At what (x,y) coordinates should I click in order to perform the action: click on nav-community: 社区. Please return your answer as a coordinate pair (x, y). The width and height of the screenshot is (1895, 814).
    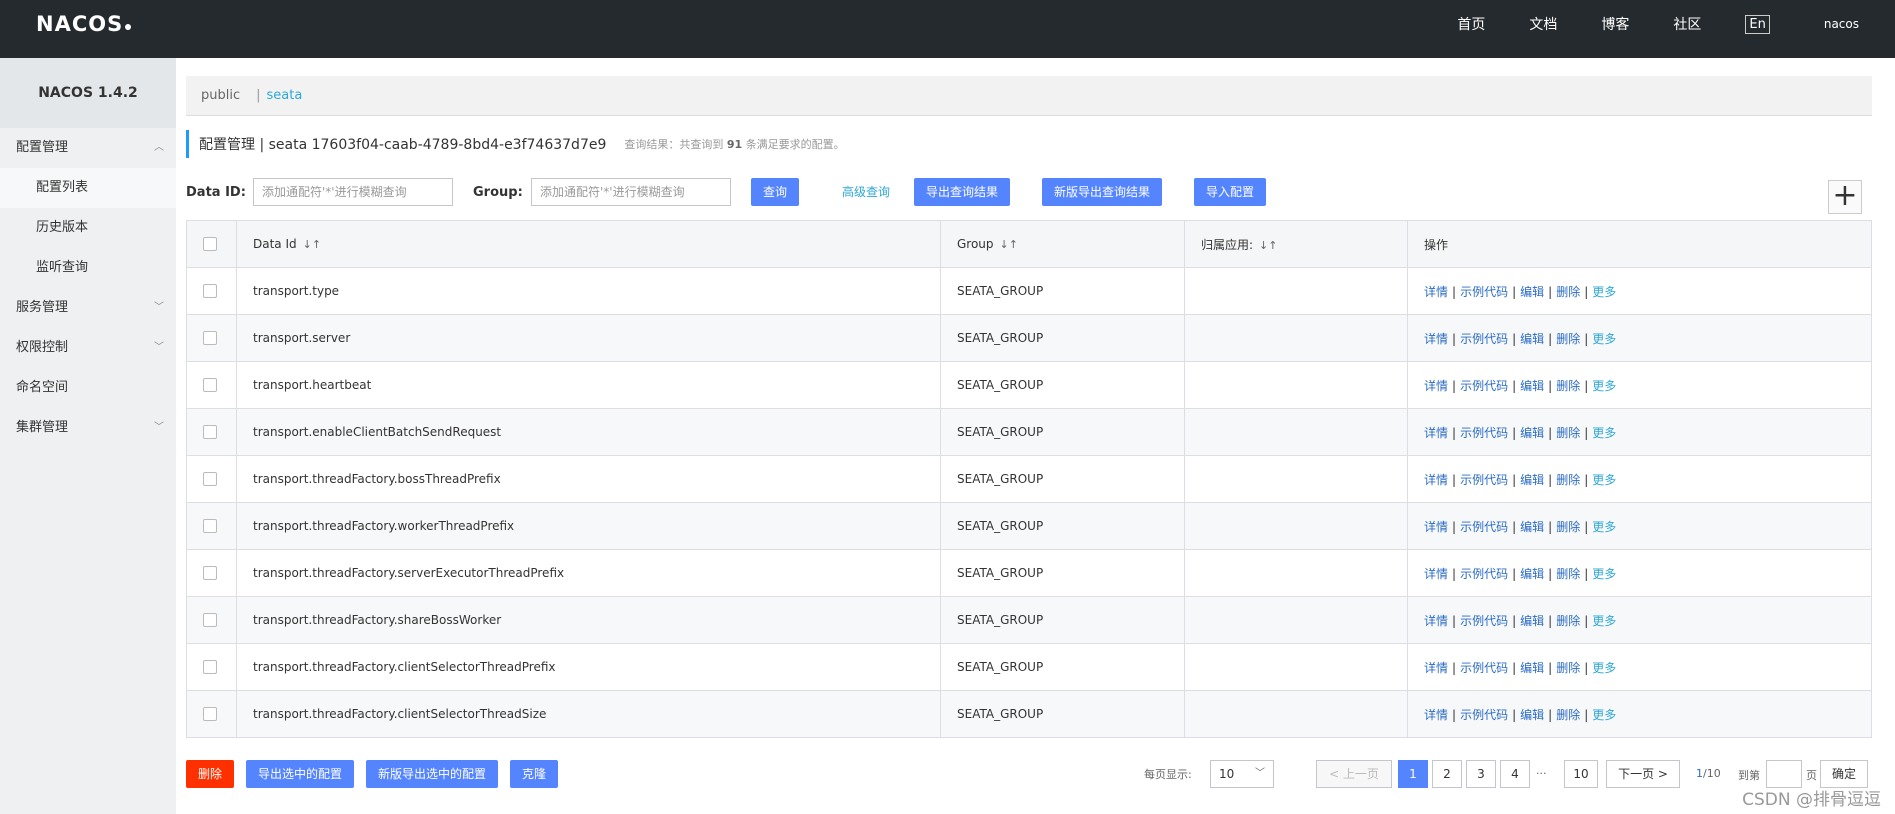
    Looking at the image, I should click on (1687, 24).